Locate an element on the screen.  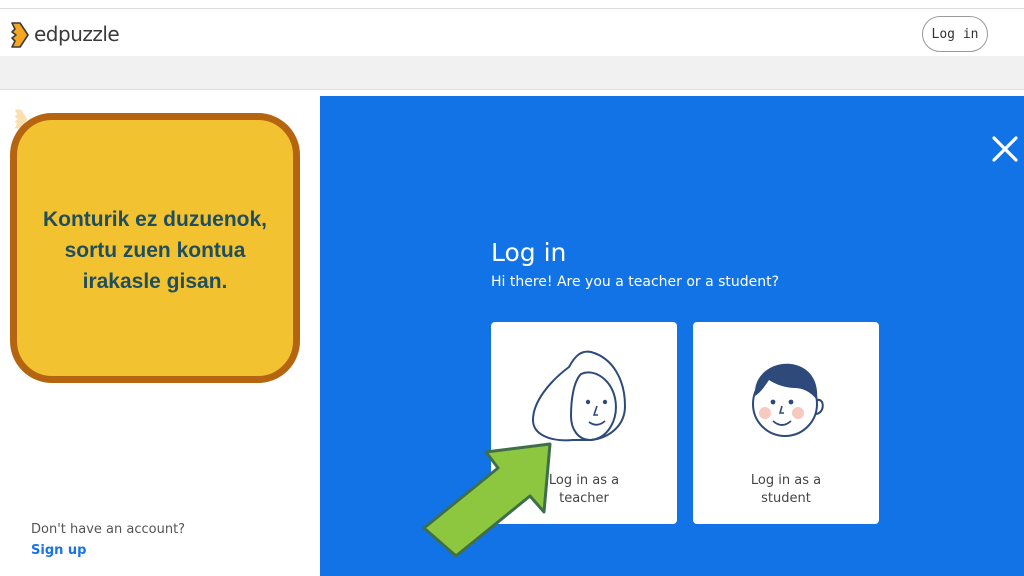
no-account-text: Don't have an account? is located at coordinates (108, 529).